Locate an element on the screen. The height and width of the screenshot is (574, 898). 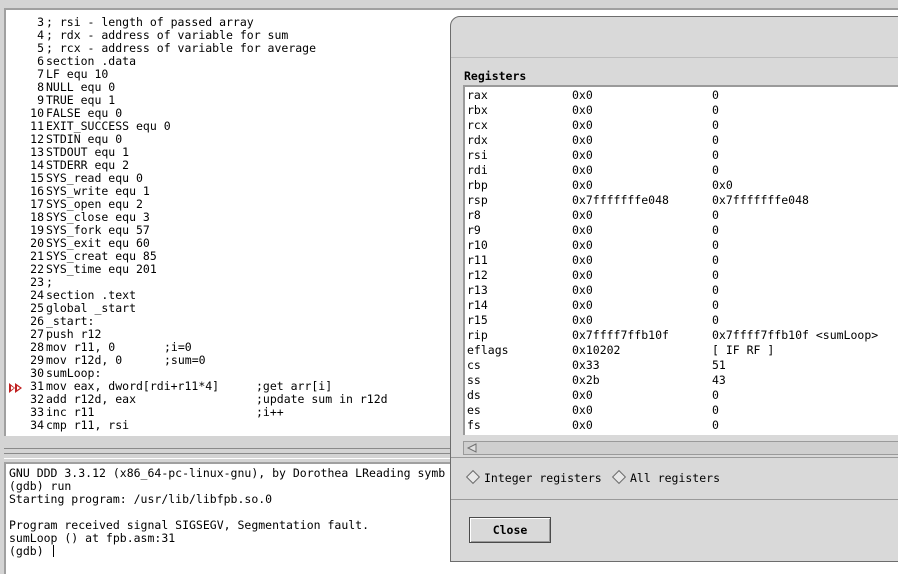
register-name: ss is located at coordinates (474, 380).